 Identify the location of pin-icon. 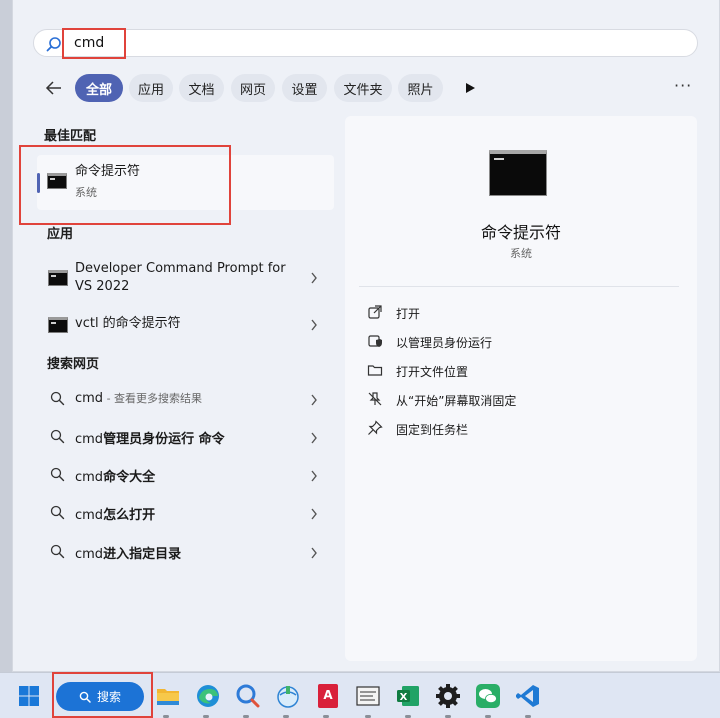
(375, 427).